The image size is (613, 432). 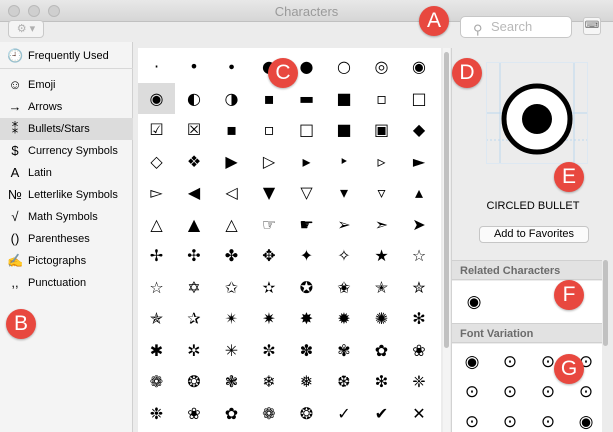 What do you see at coordinates (306, 192) in the screenshot?
I see `character-cell: ▽` at bounding box center [306, 192].